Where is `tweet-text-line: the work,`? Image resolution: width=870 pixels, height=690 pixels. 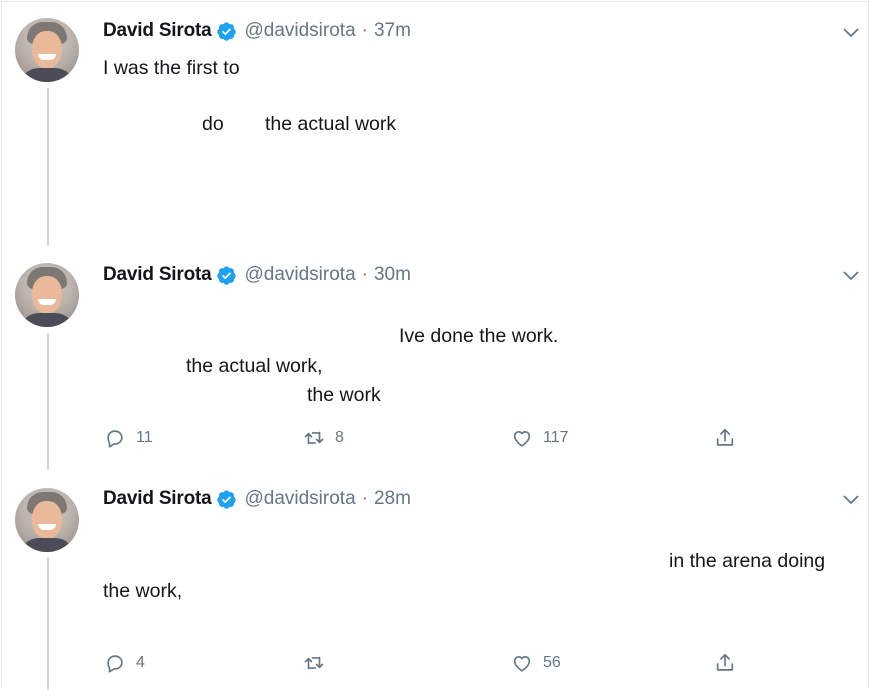 tweet-text-line: the work, is located at coordinates (143, 591).